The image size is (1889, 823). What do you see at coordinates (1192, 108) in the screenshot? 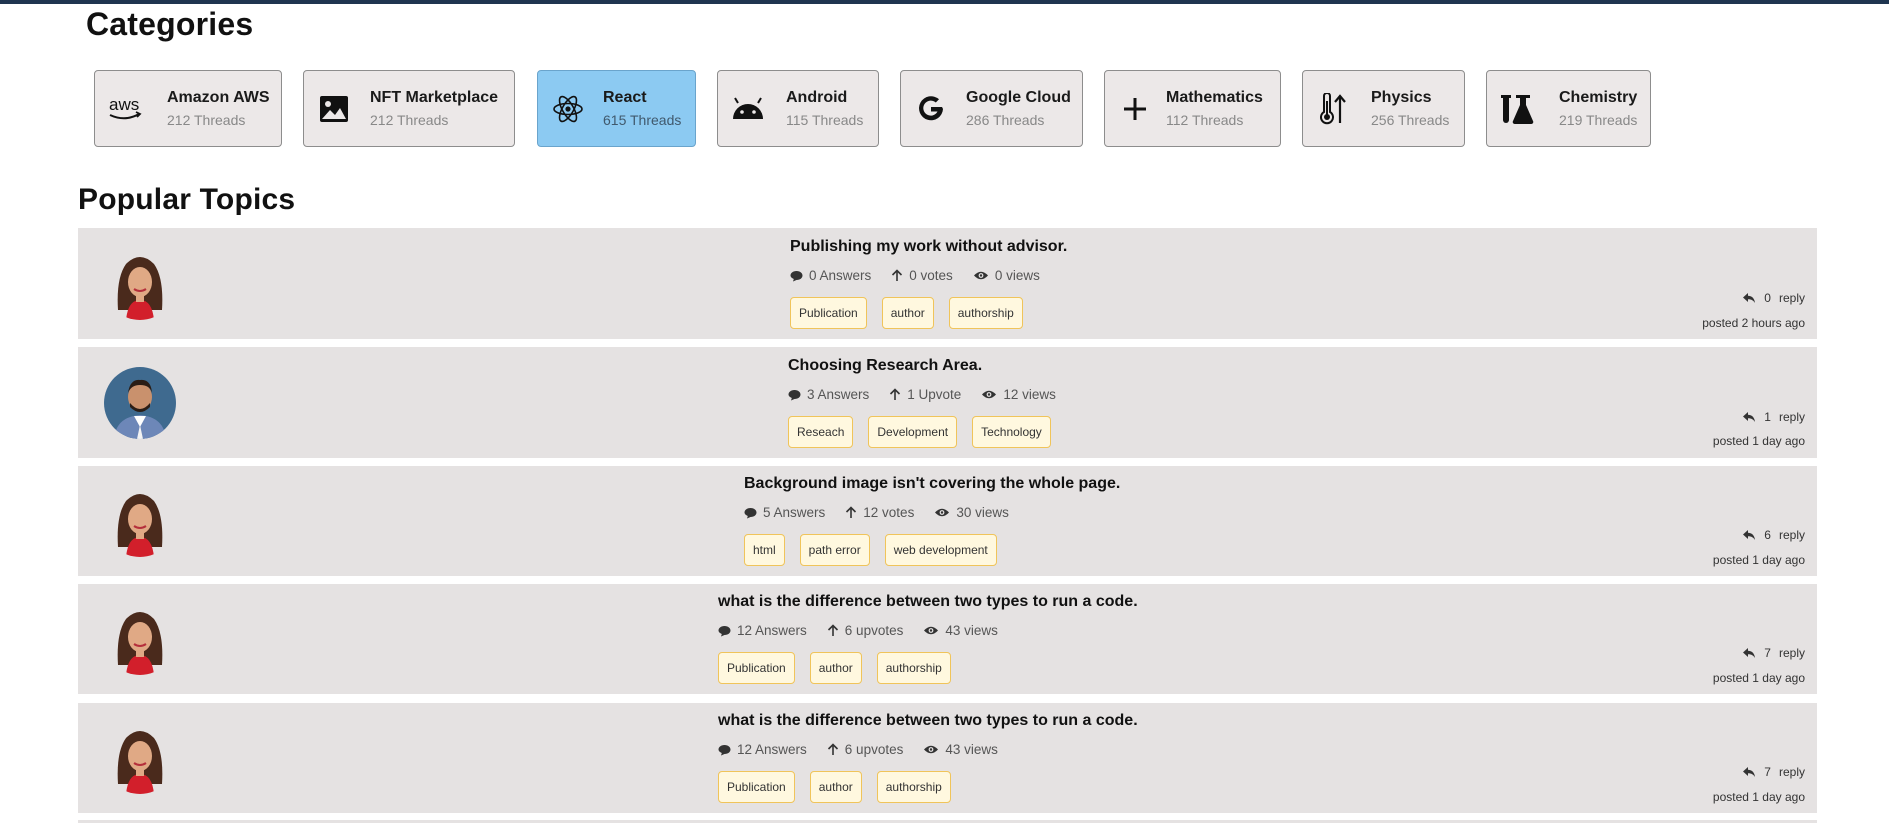
I see `category-card-mathematics: Mathematics 112 Threads` at bounding box center [1192, 108].